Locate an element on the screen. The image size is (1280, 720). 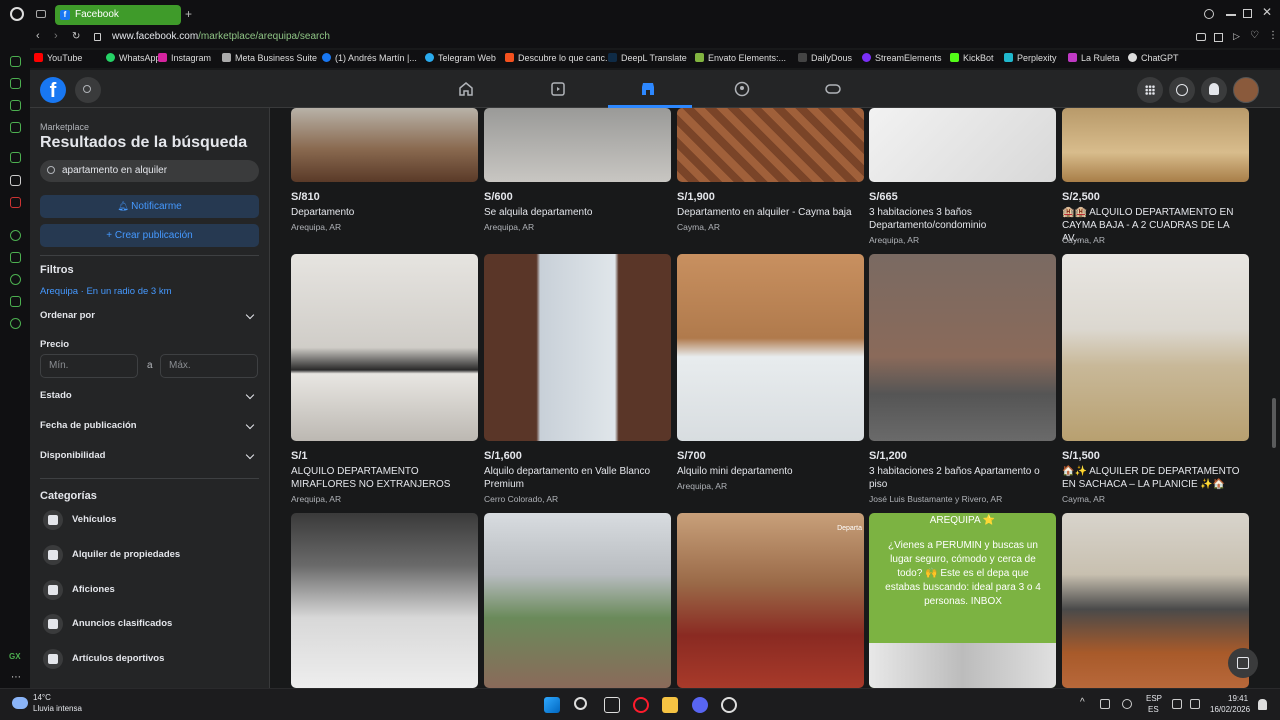
date-dropdown: Fecha de publicación is located at coordinates (149, 428).